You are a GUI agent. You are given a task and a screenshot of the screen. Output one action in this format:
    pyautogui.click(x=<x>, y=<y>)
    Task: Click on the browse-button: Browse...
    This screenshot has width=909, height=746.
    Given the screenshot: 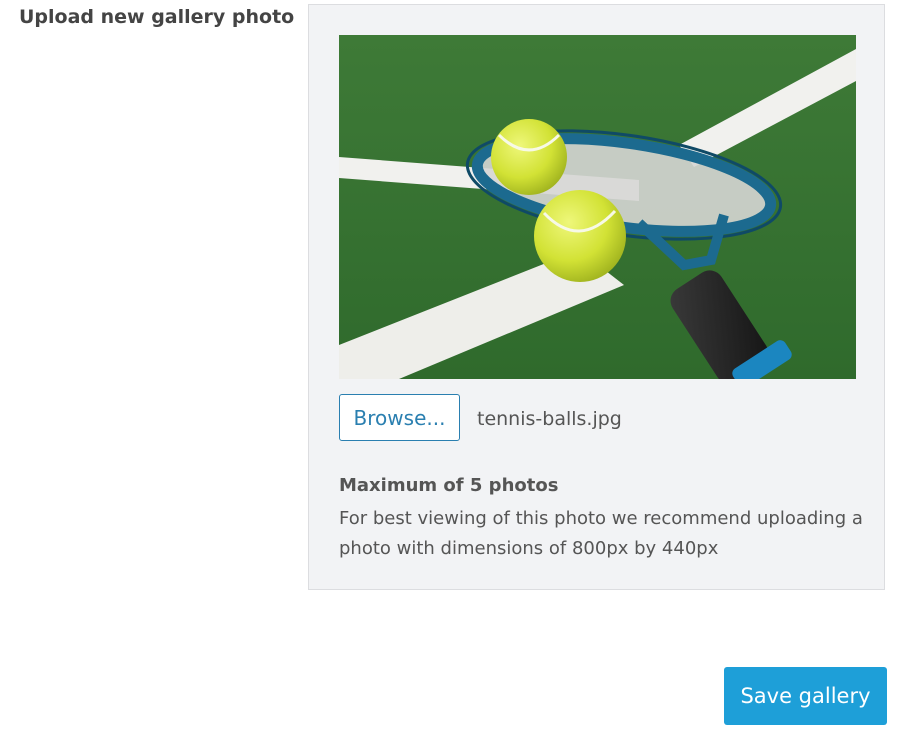 What is the action you would take?
    pyautogui.click(x=399, y=417)
    